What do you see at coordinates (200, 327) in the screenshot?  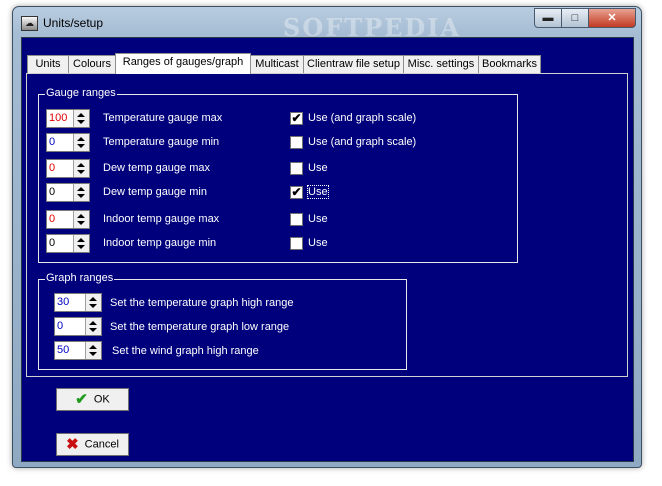 I see `temperature-graph-low-label: Set the temperature graph low range` at bounding box center [200, 327].